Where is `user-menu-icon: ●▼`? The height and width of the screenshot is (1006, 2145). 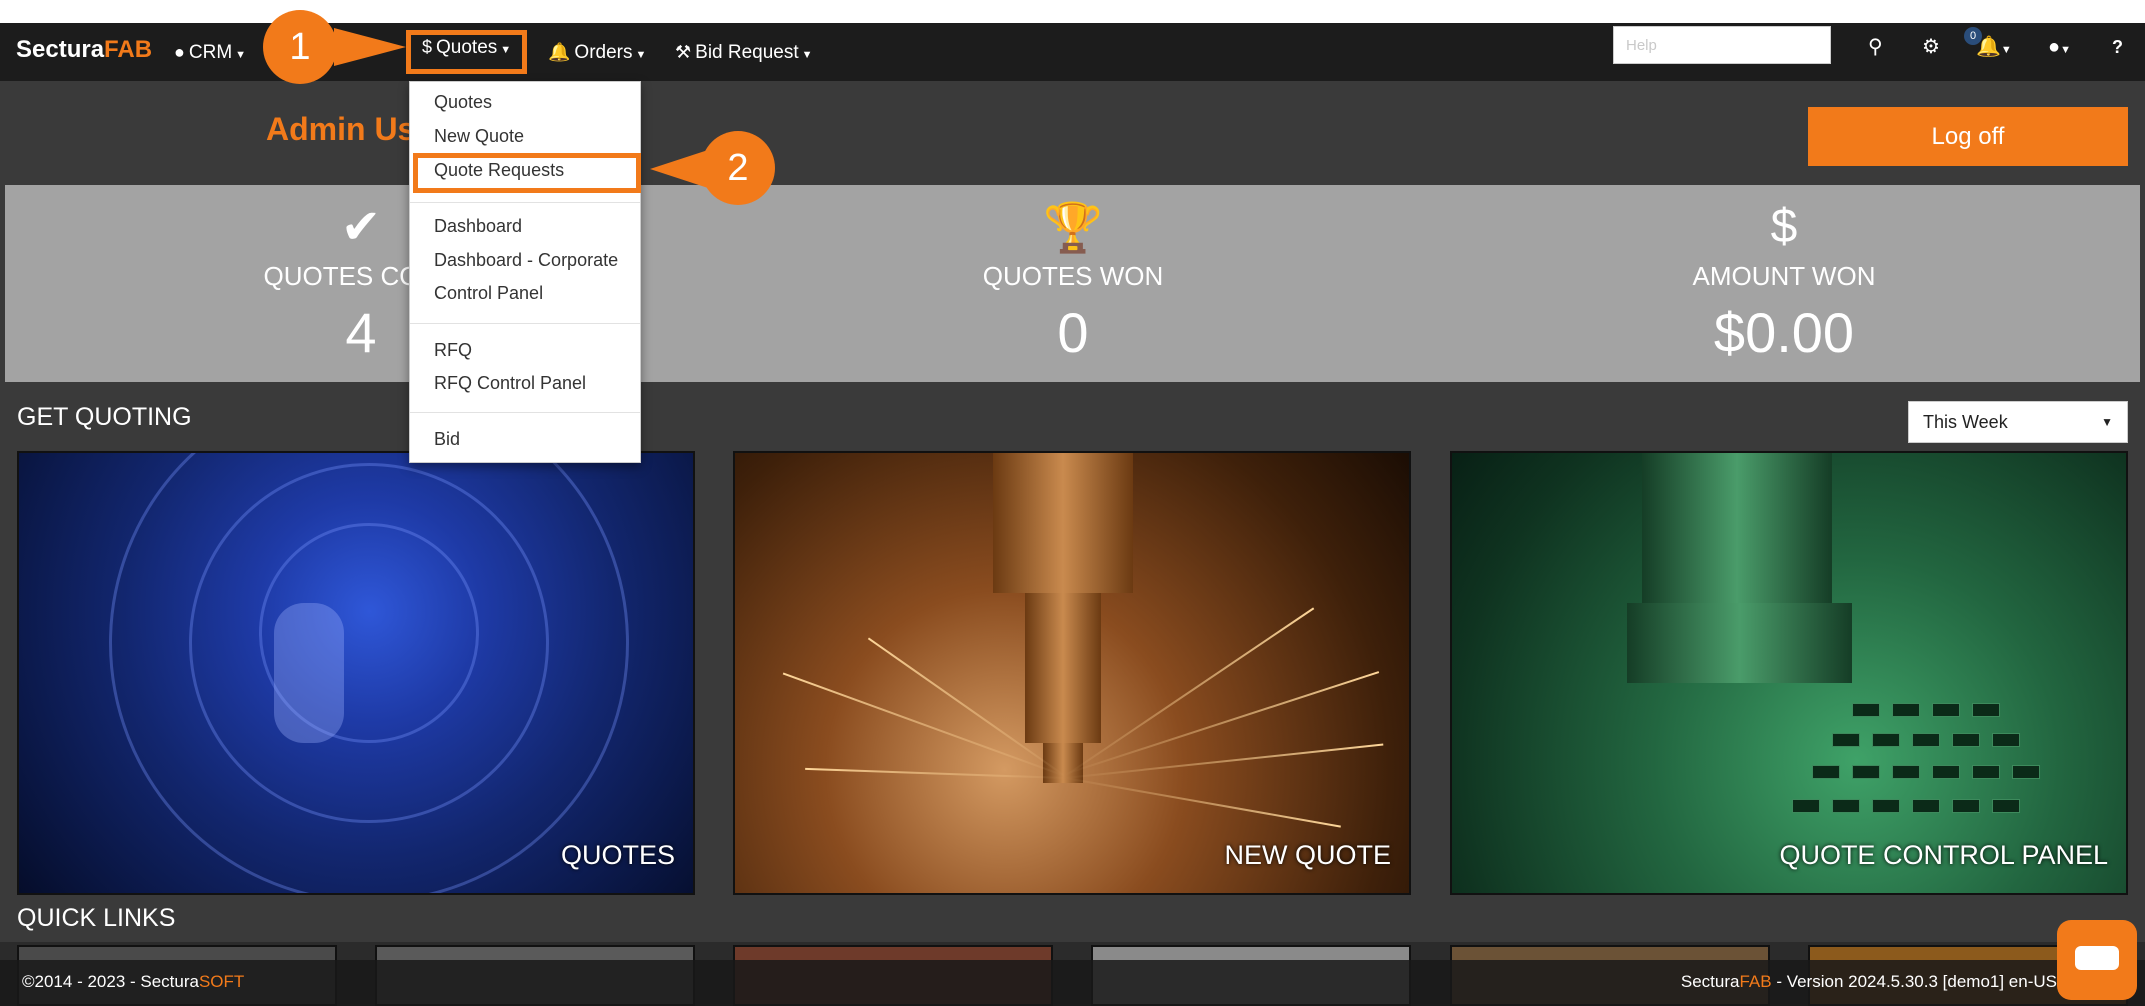
user-menu-icon: ●▼ is located at coordinates (2059, 47).